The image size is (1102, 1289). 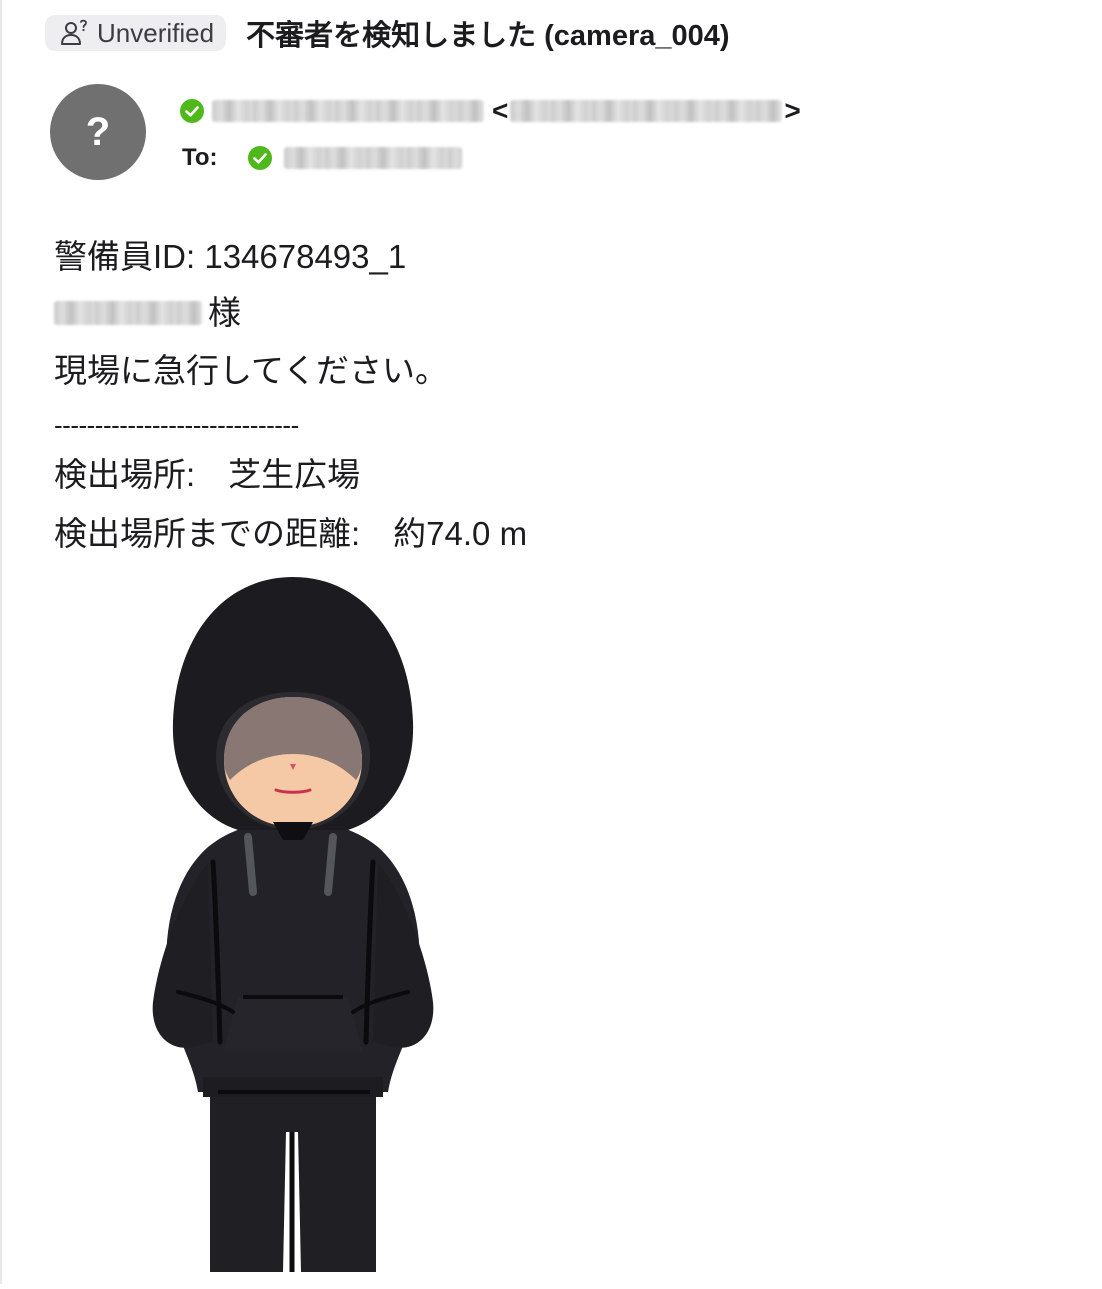 What do you see at coordinates (1, 642) in the screenshot?
I see `pane-divider` at bounding box center [1, 642].